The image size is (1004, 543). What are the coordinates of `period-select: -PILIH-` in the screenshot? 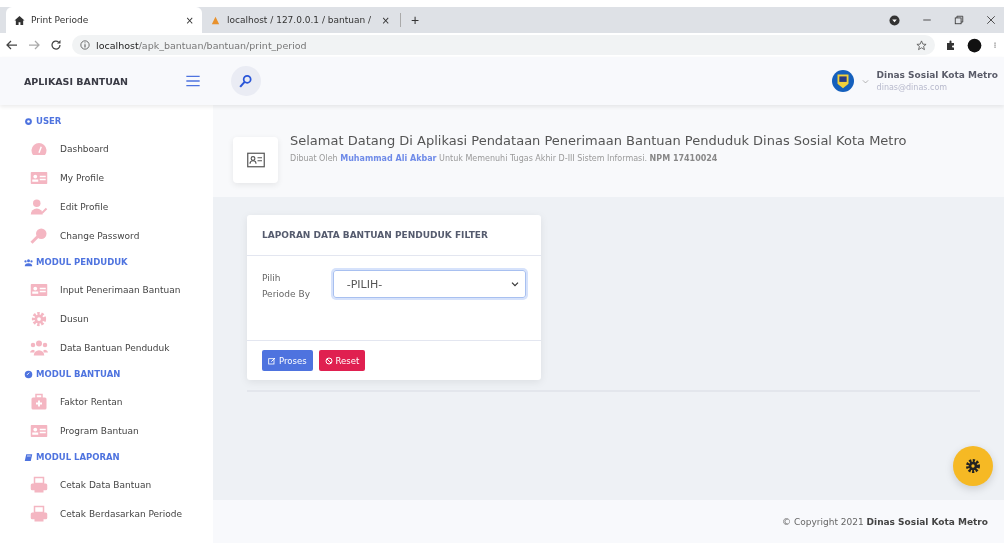 It's located at (429, 284).